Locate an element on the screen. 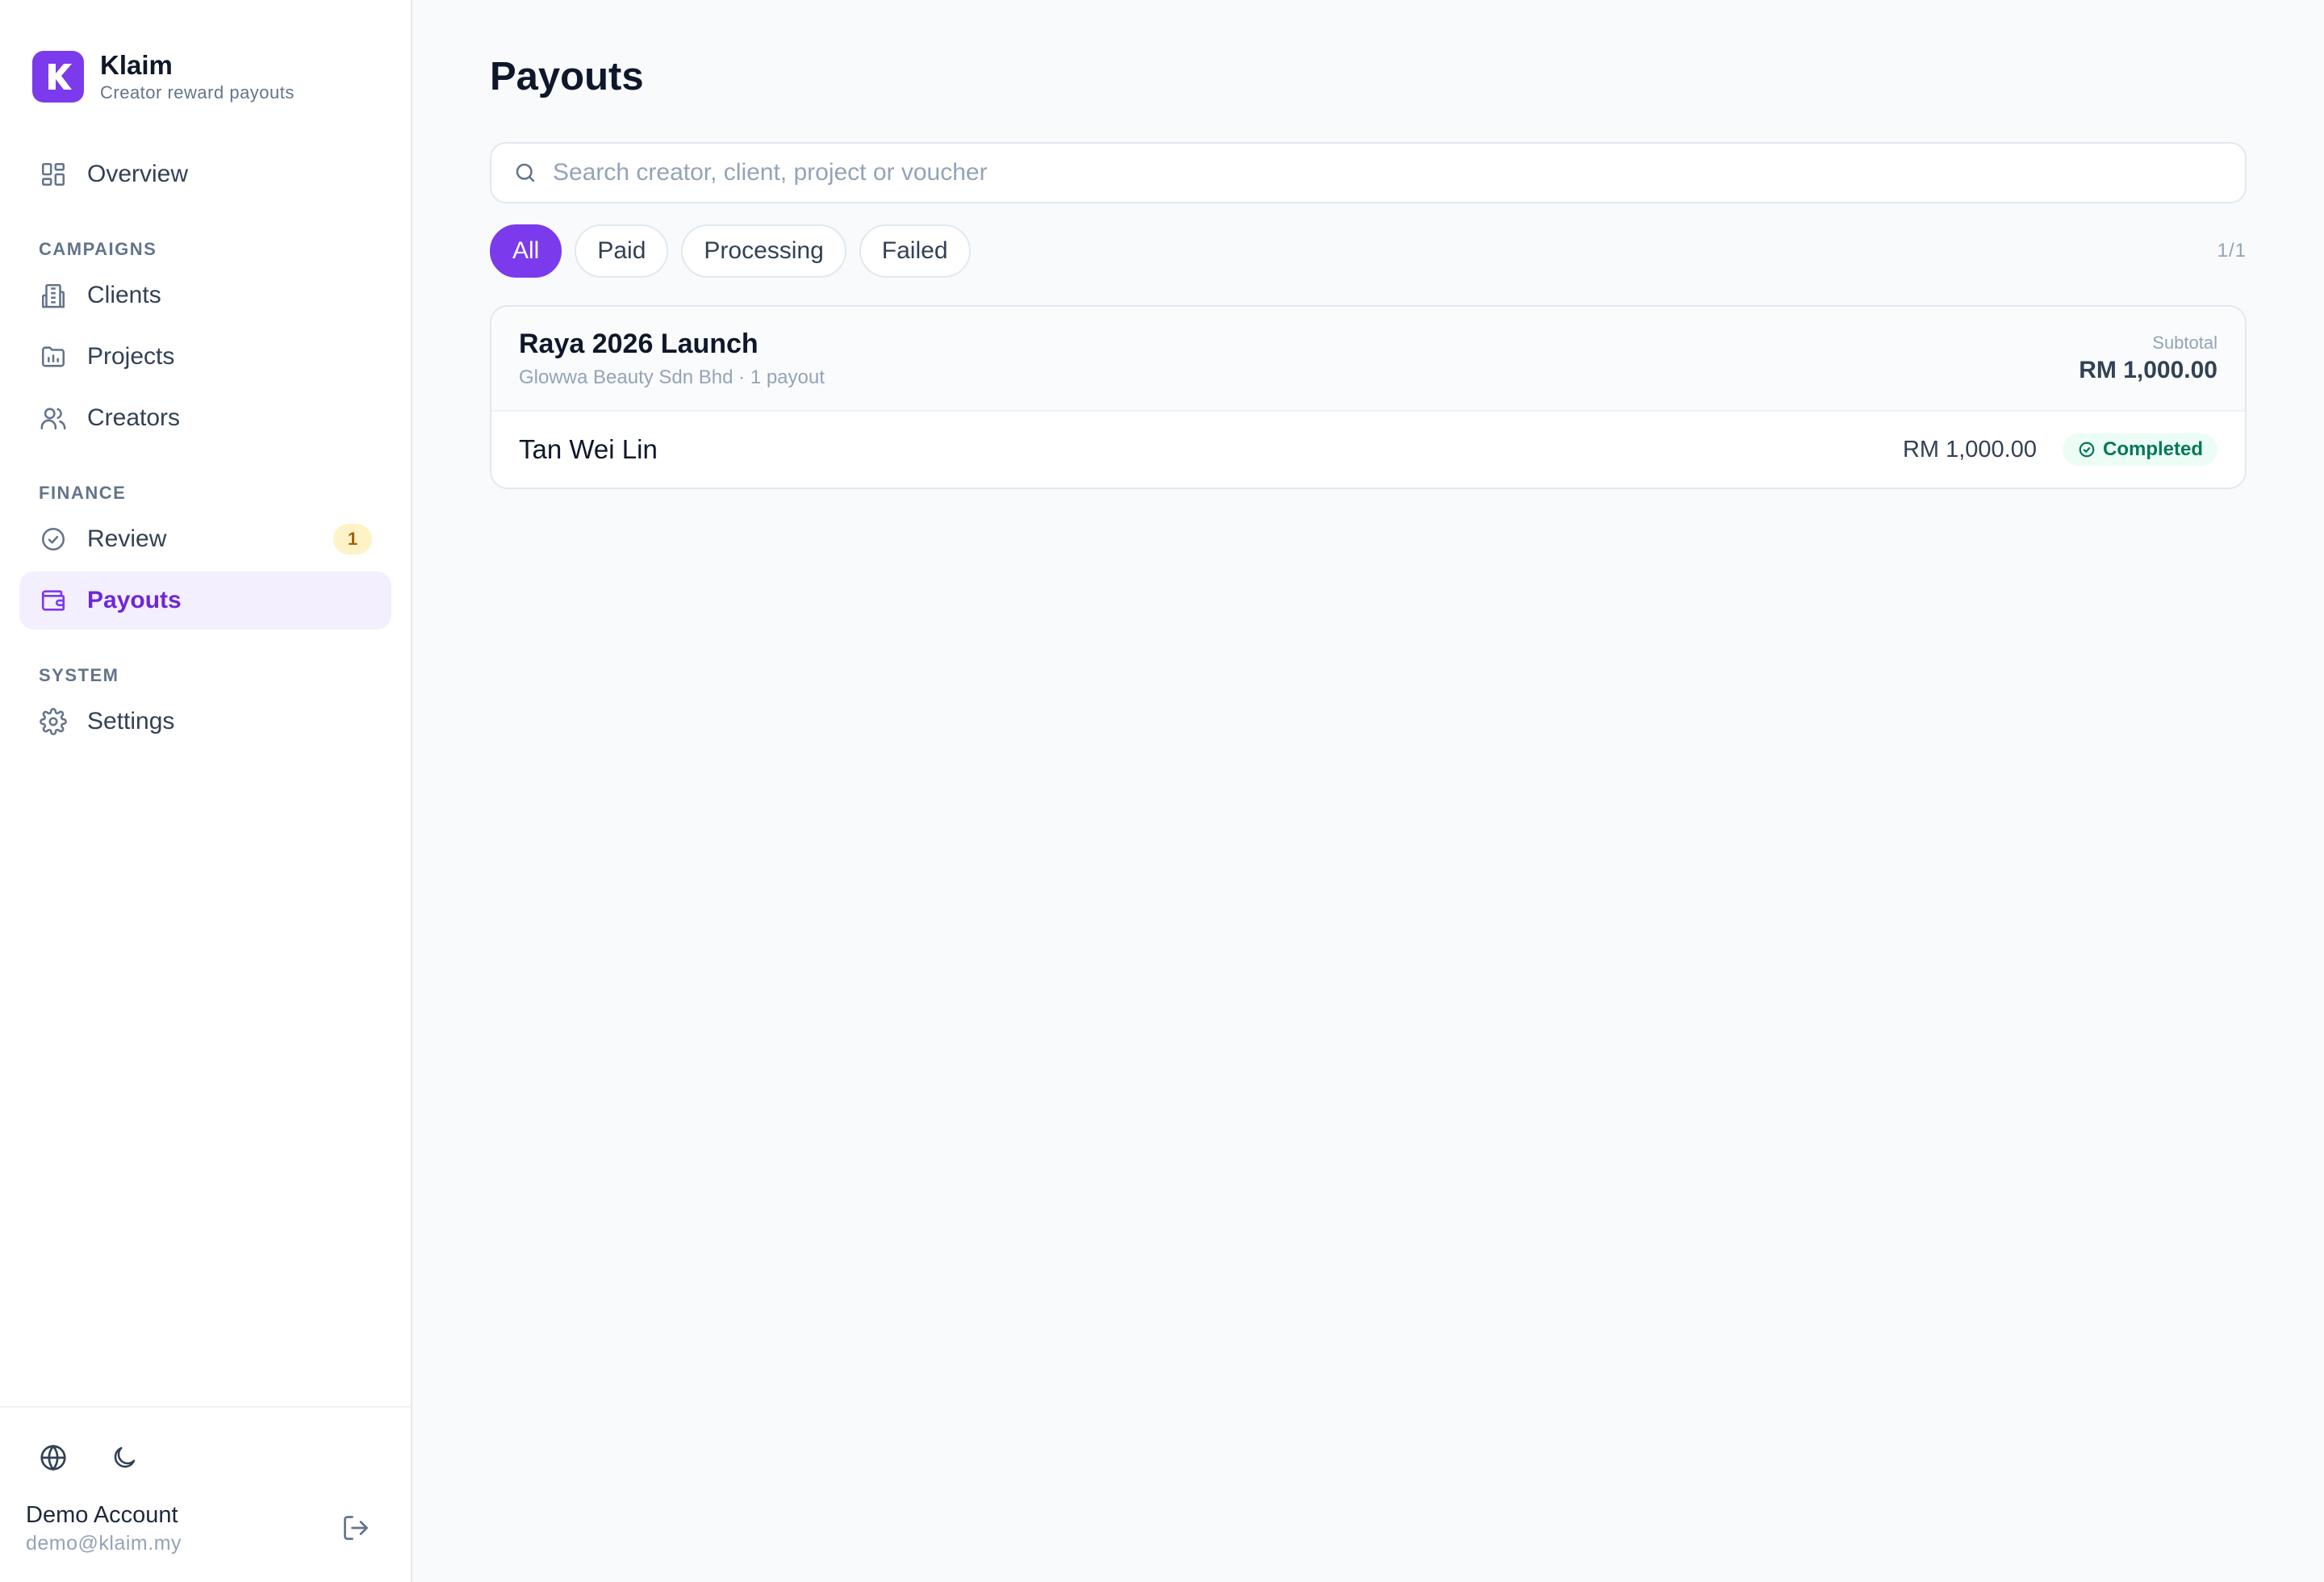  section-label-finance: FINANCE is located at coordinates (83, 493).